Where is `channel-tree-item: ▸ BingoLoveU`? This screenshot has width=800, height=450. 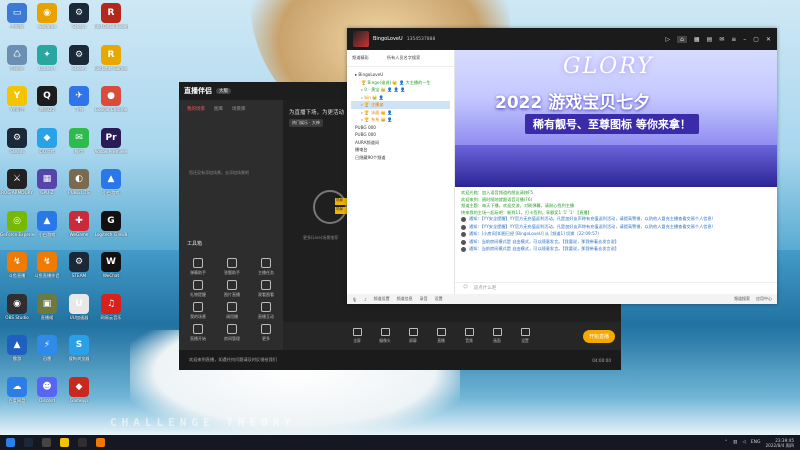
channel-tree-item: ▸ BingoLoveU is located at coordinates (400, 75).